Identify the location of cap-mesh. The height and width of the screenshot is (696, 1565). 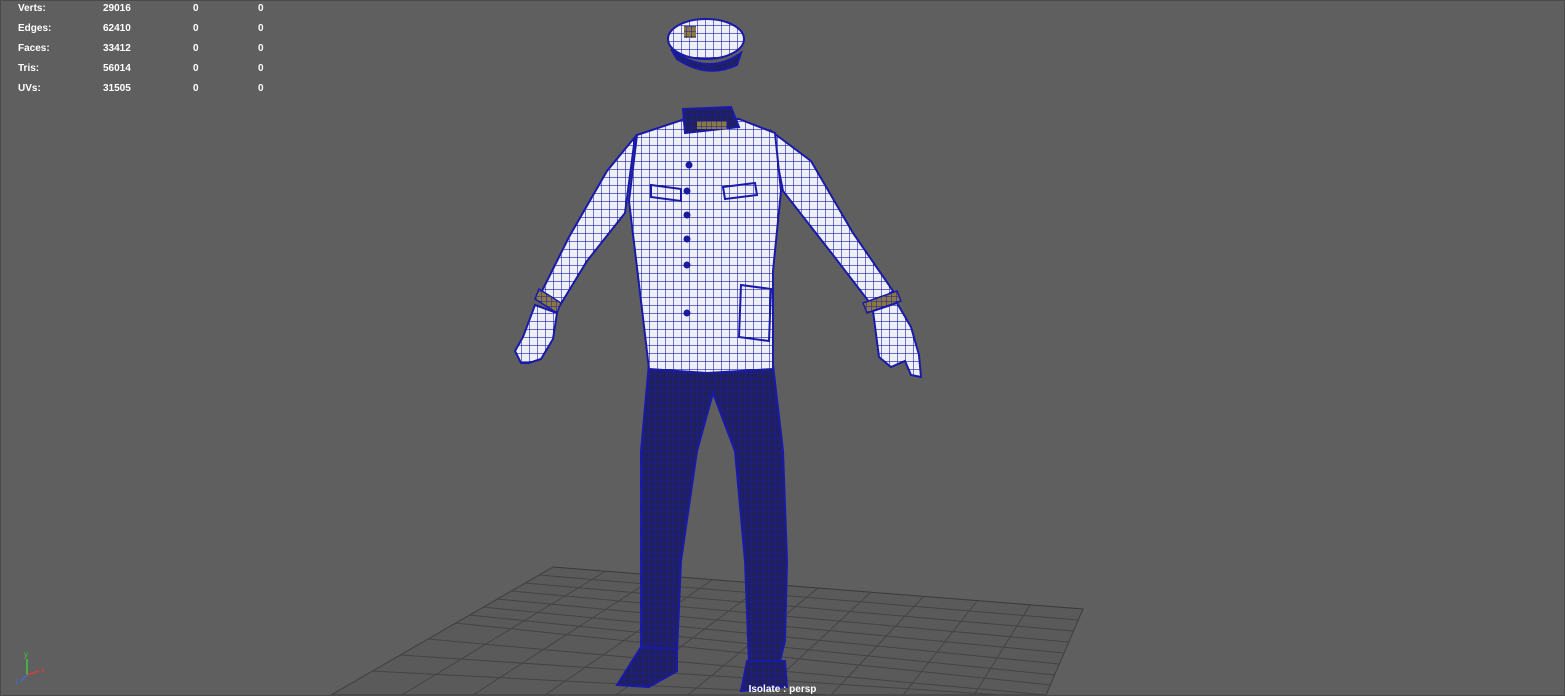
(706, 45).